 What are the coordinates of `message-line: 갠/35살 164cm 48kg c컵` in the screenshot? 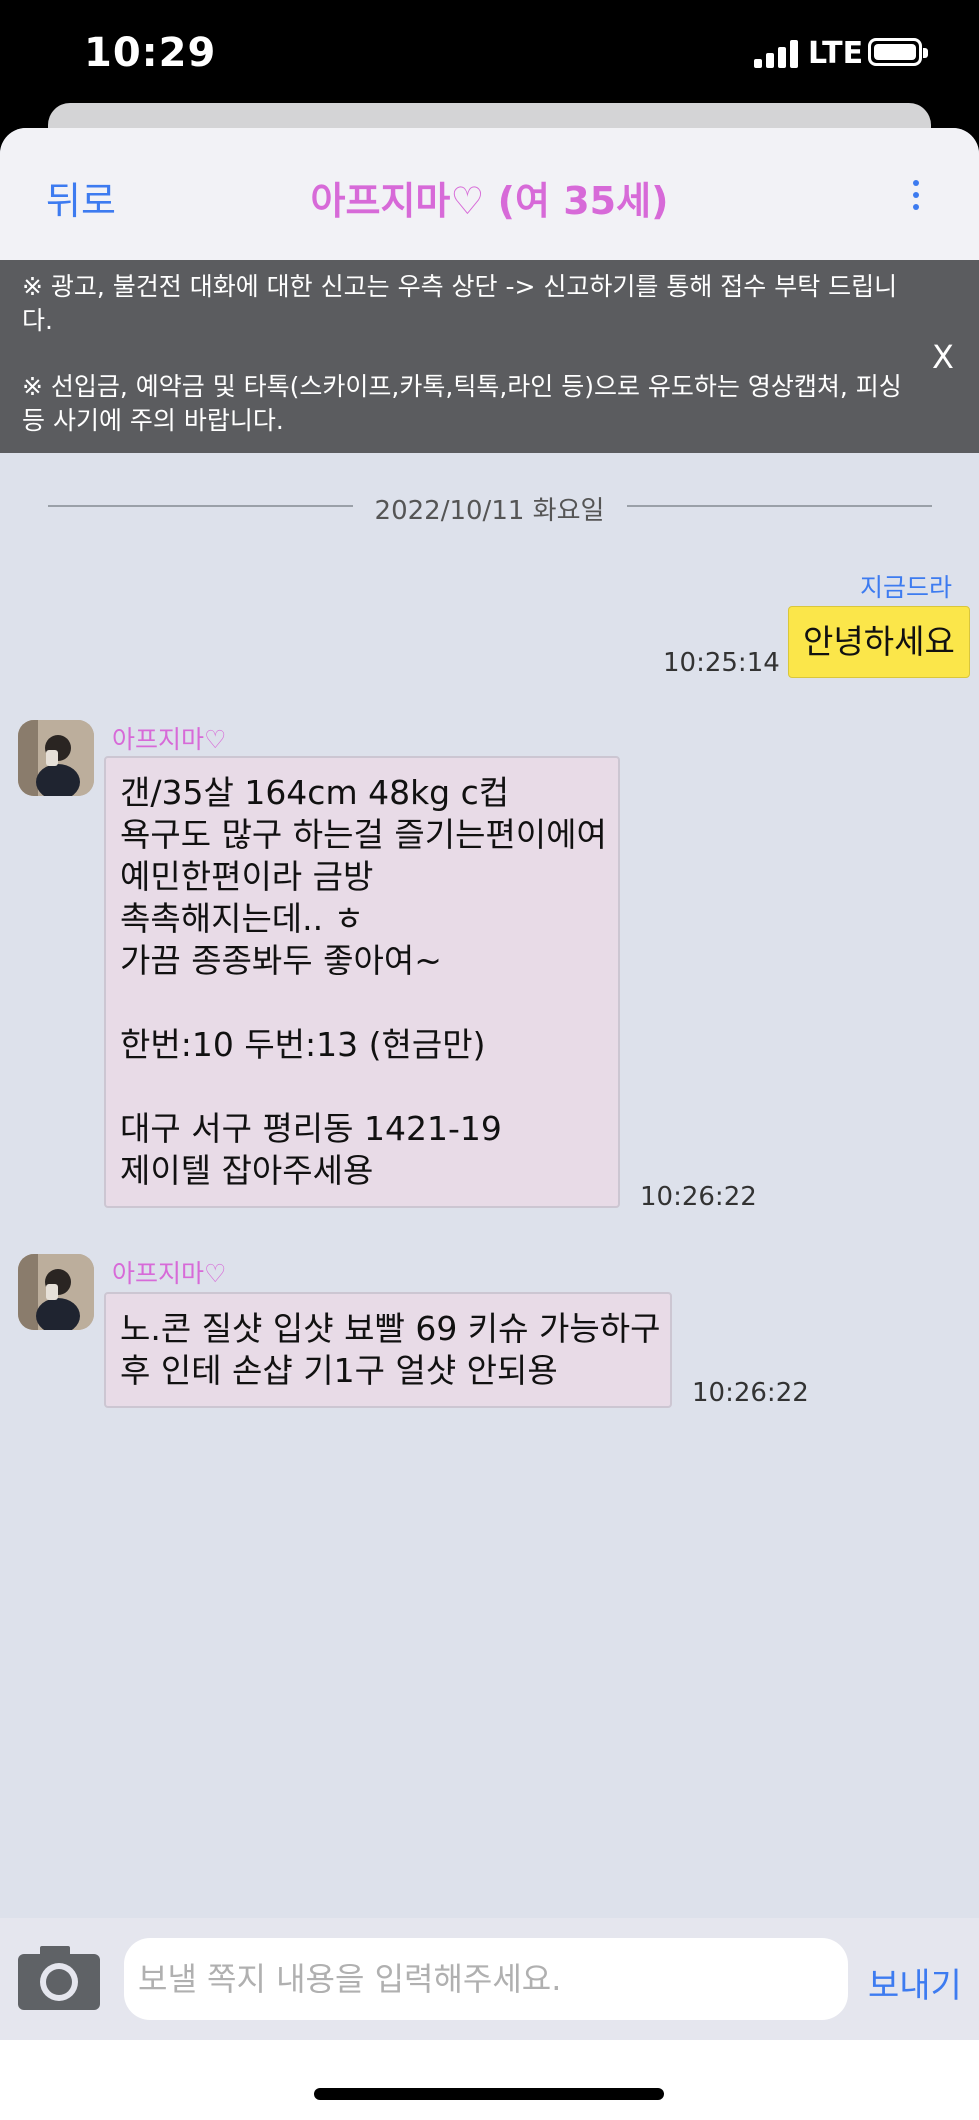 It's located at (315, 792).